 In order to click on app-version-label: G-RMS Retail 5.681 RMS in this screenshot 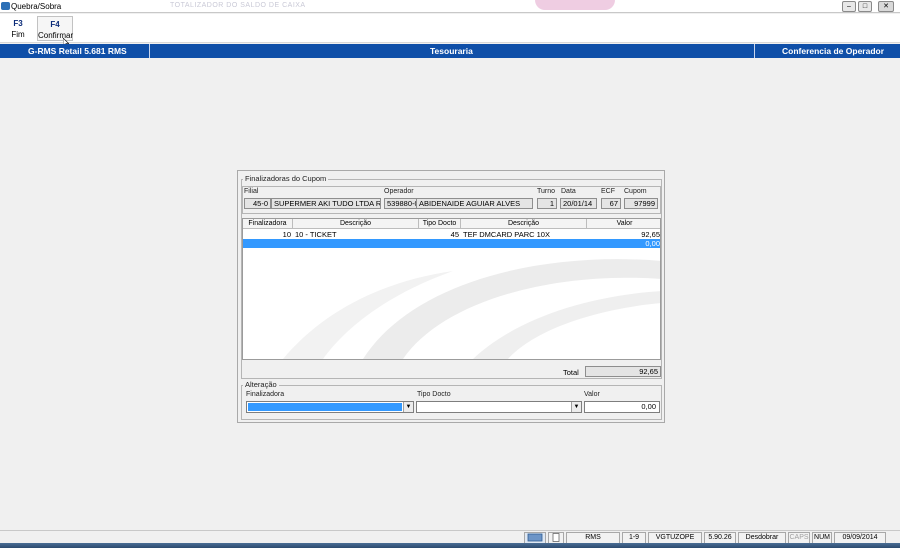, I will do `click(77, 51)`.